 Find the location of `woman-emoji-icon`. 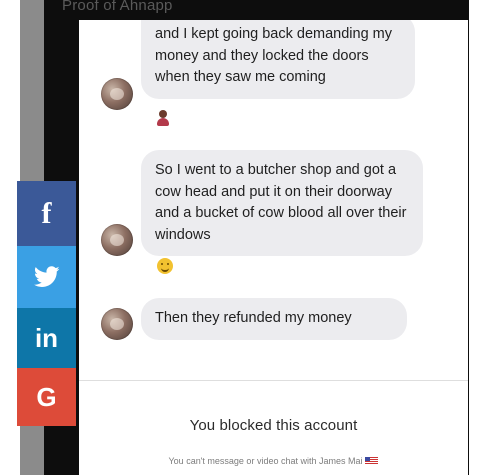

woman-emoji-icon is located at coordinates (163, 119).